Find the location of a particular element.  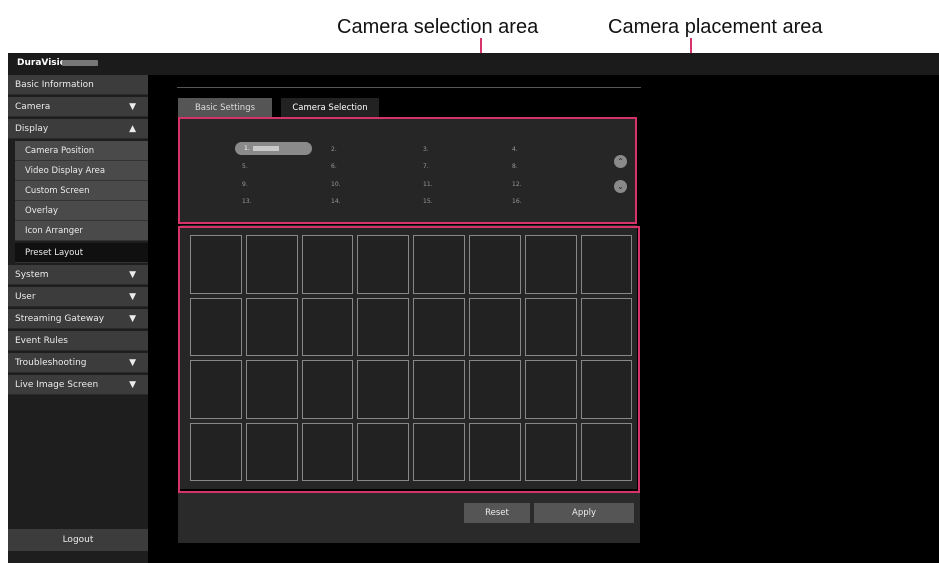

sidebar-item-live-image-screen: Live Image Screen ▼ is located at coordinates (78, 385).